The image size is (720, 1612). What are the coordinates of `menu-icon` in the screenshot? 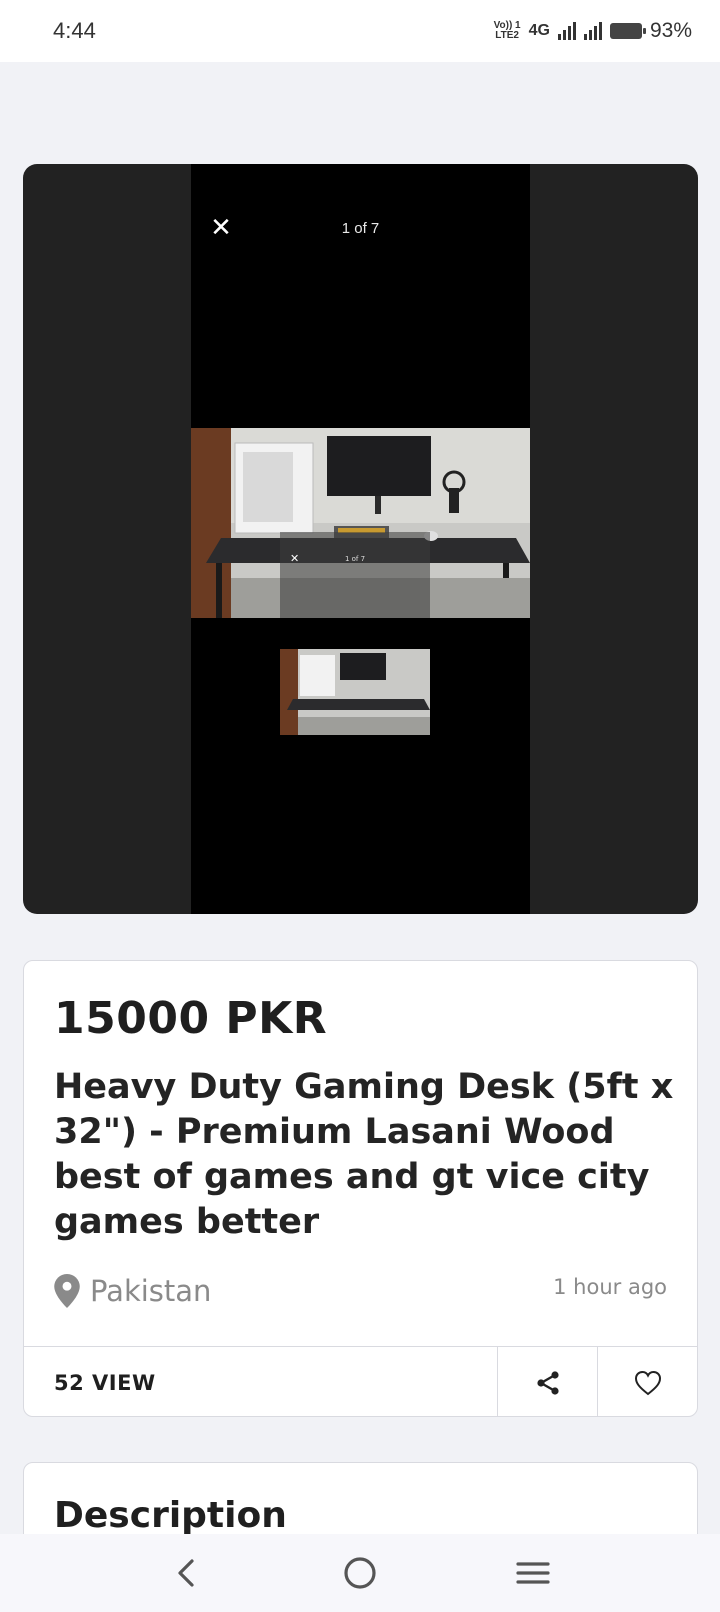 It's located at (533, 1573).